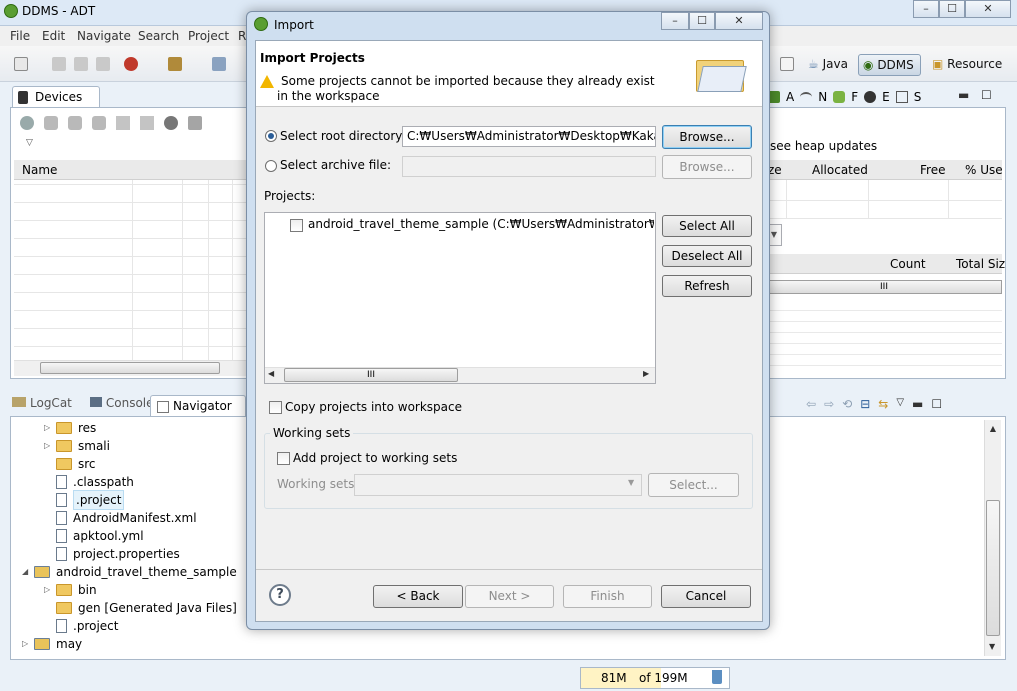  I want to click on heap-status: 81M of 199M, so click(655, 678).